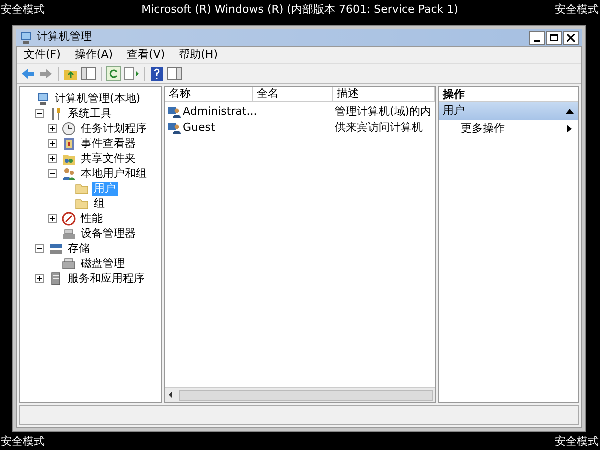 This screenshot has height=450, width=600. Describe the element at coordinates (198, 55) in the screenshot. I see `menu-item: 帮助(H)` at that location.